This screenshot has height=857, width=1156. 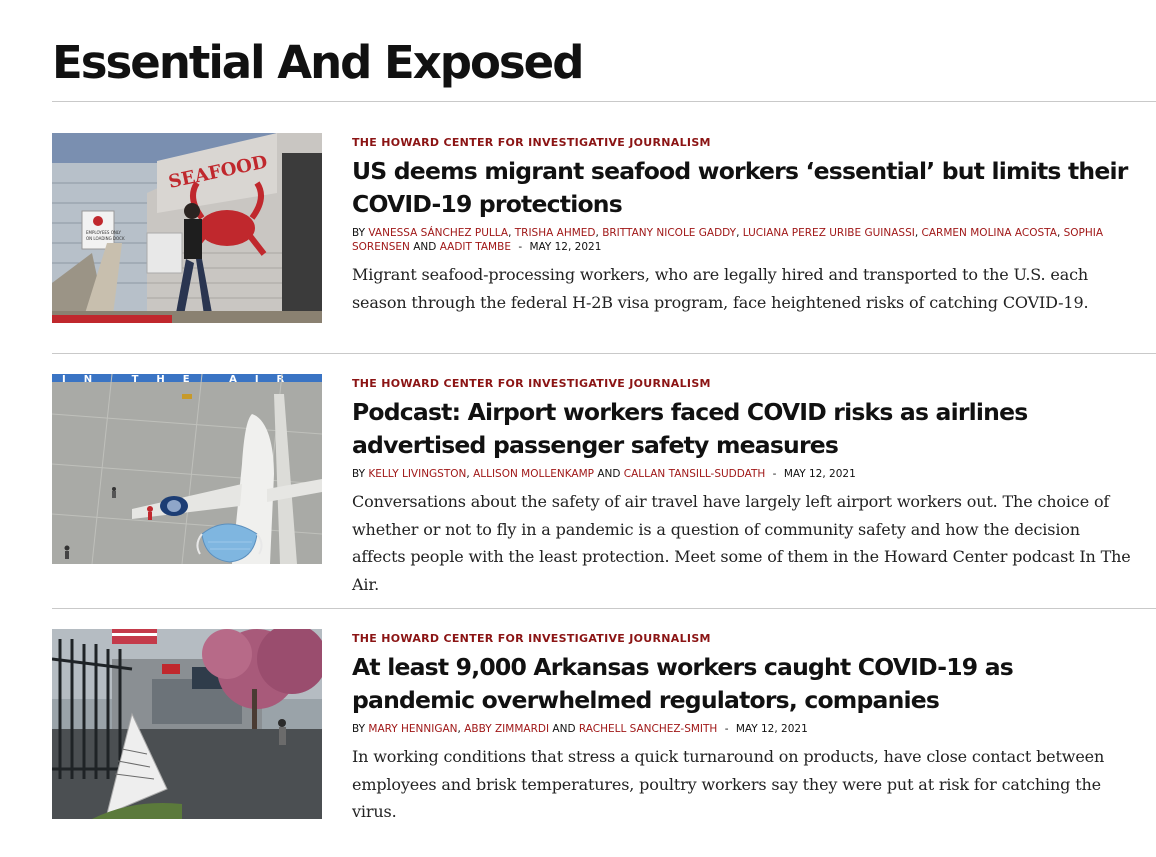 I want to click on image-notice-text-2: ON LOADING DOCK, so click(x=105, y=238).